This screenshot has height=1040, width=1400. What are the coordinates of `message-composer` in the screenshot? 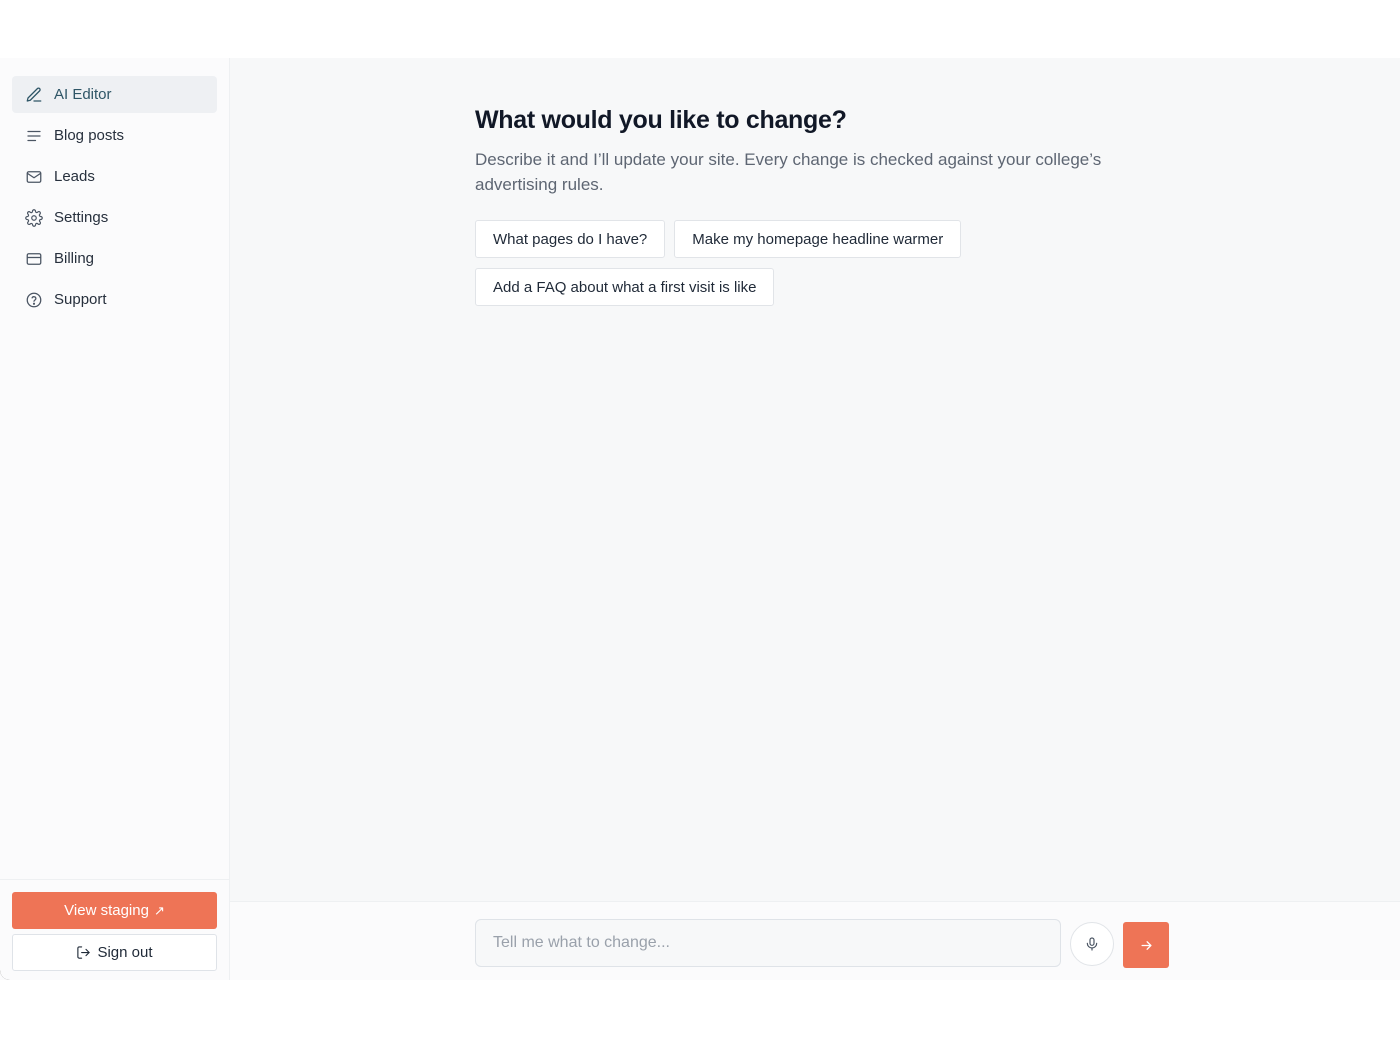 It's located at (815, 940).